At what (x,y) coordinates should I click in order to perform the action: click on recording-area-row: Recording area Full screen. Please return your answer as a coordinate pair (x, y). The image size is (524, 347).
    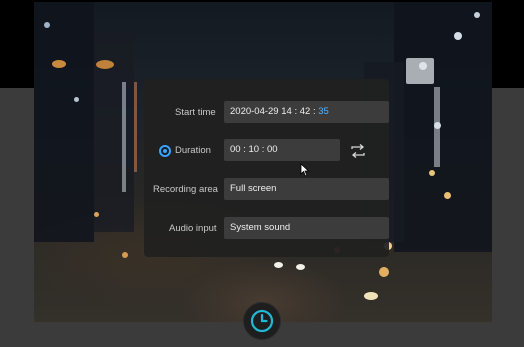
    Looking at the image, I should click on (266, 190).